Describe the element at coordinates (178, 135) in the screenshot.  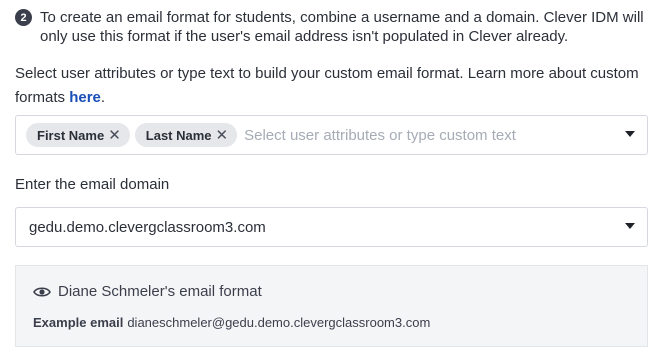
I see `chip-label: Last Name` at that location.